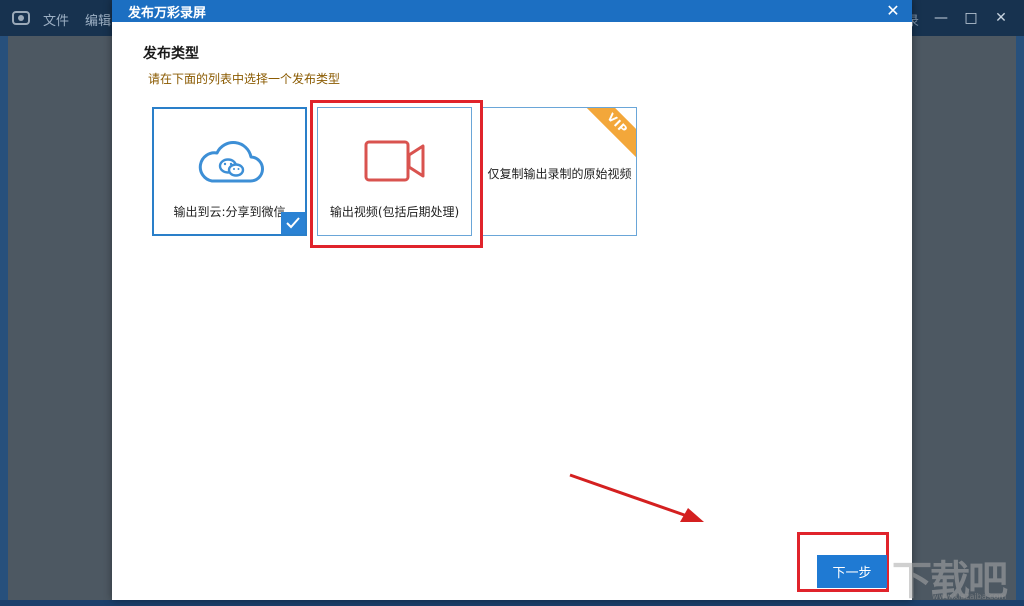 The image size is (1024, 606). I want to click on close-app-icon: ✕, so click(1001, 18).